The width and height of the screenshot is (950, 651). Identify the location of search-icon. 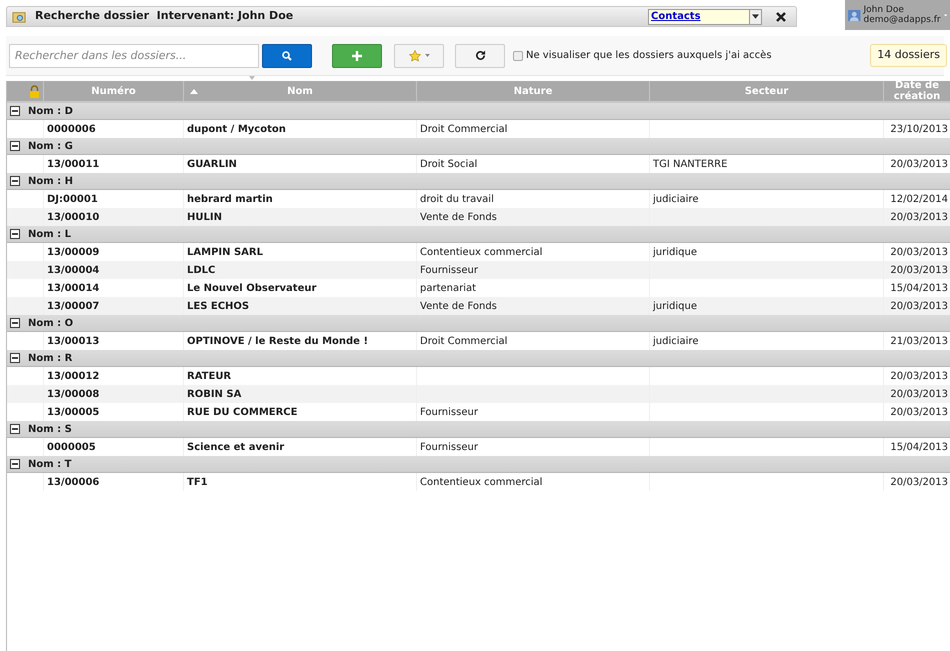
(287, 55).